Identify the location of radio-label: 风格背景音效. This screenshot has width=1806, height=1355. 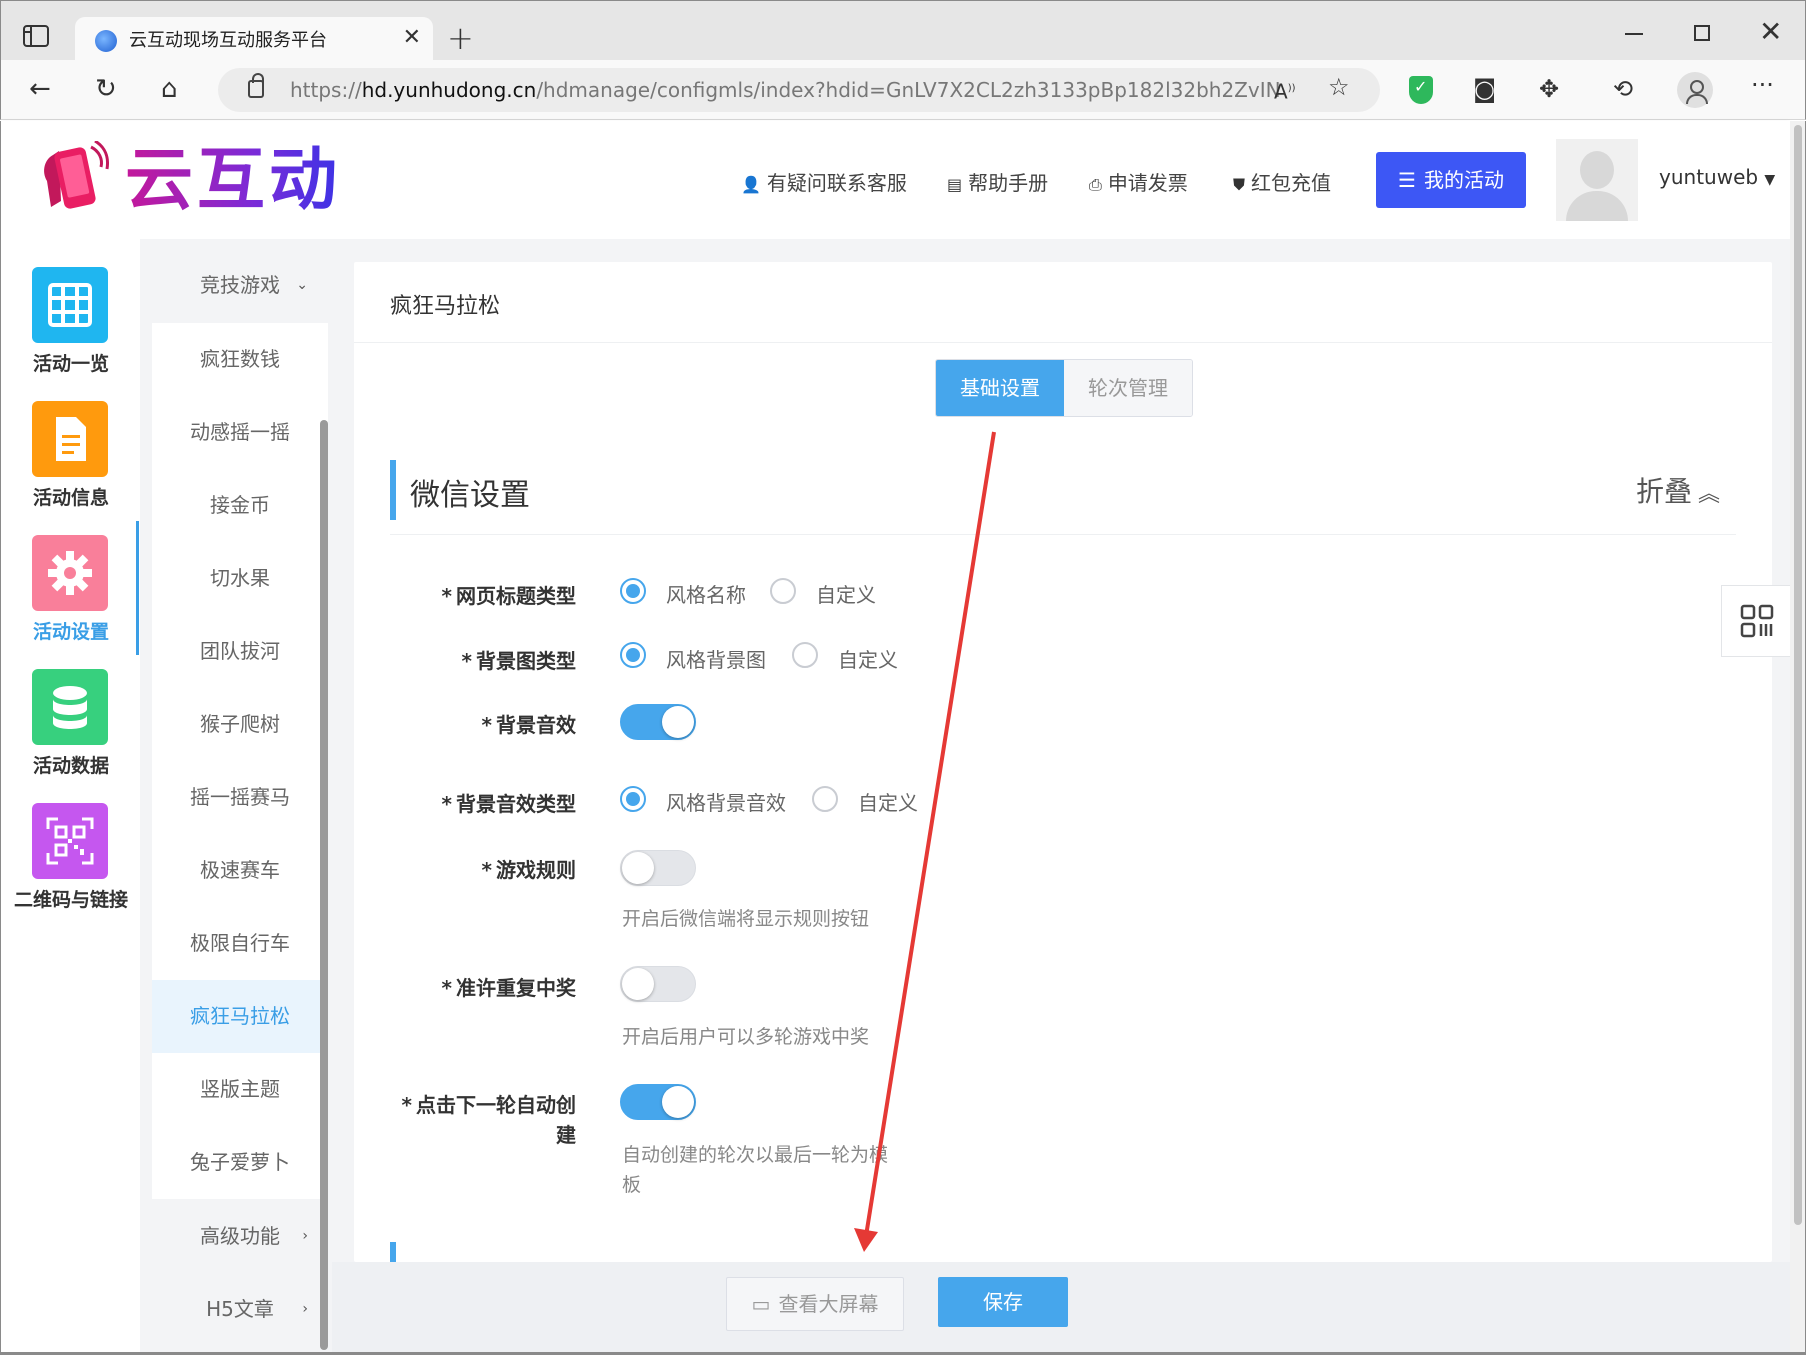
(726, 803).